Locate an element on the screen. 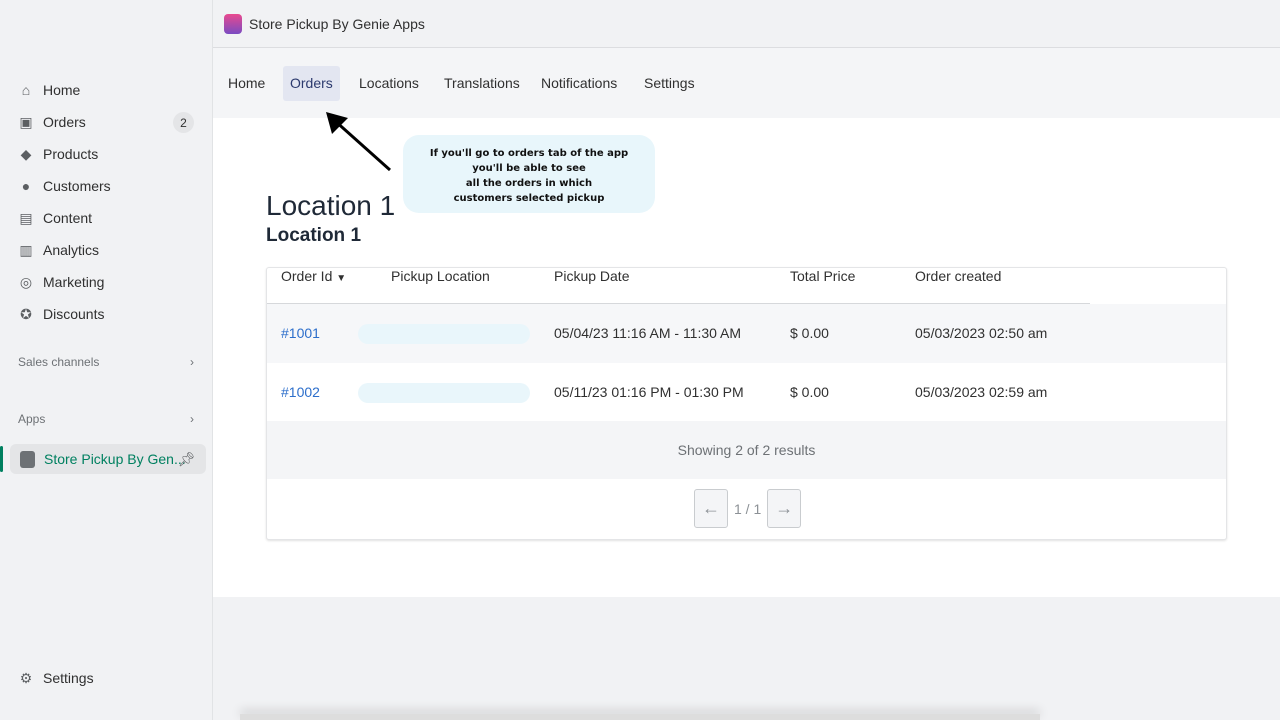 This screenshot has height=720, width=1280. pin-icon: 📌︎ is located at coordinates (187, 459).